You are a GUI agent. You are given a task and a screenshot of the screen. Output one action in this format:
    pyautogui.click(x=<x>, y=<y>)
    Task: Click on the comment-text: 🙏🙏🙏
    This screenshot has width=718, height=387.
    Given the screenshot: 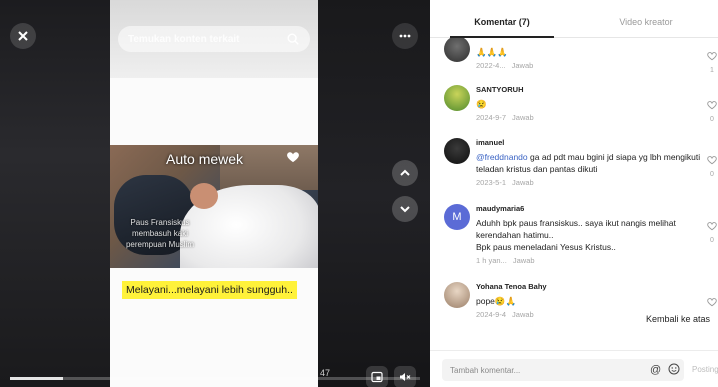 What is the action you would take?
    pyautogui.click(x=492, y=52)
    